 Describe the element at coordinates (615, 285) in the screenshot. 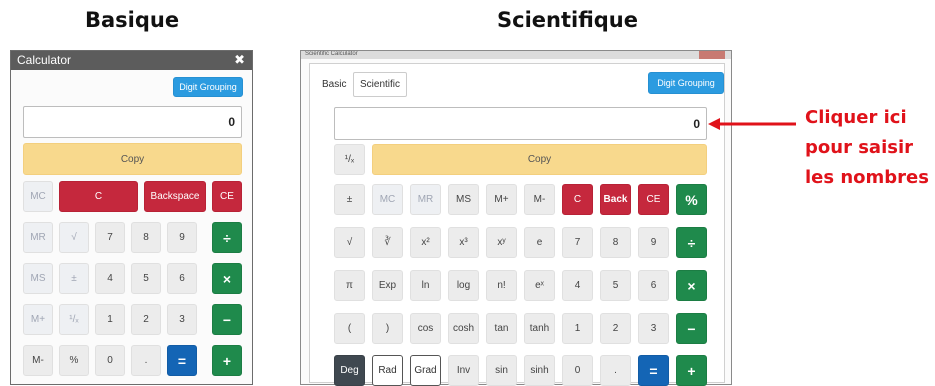

I see `sci-key-5: 5` at that location.